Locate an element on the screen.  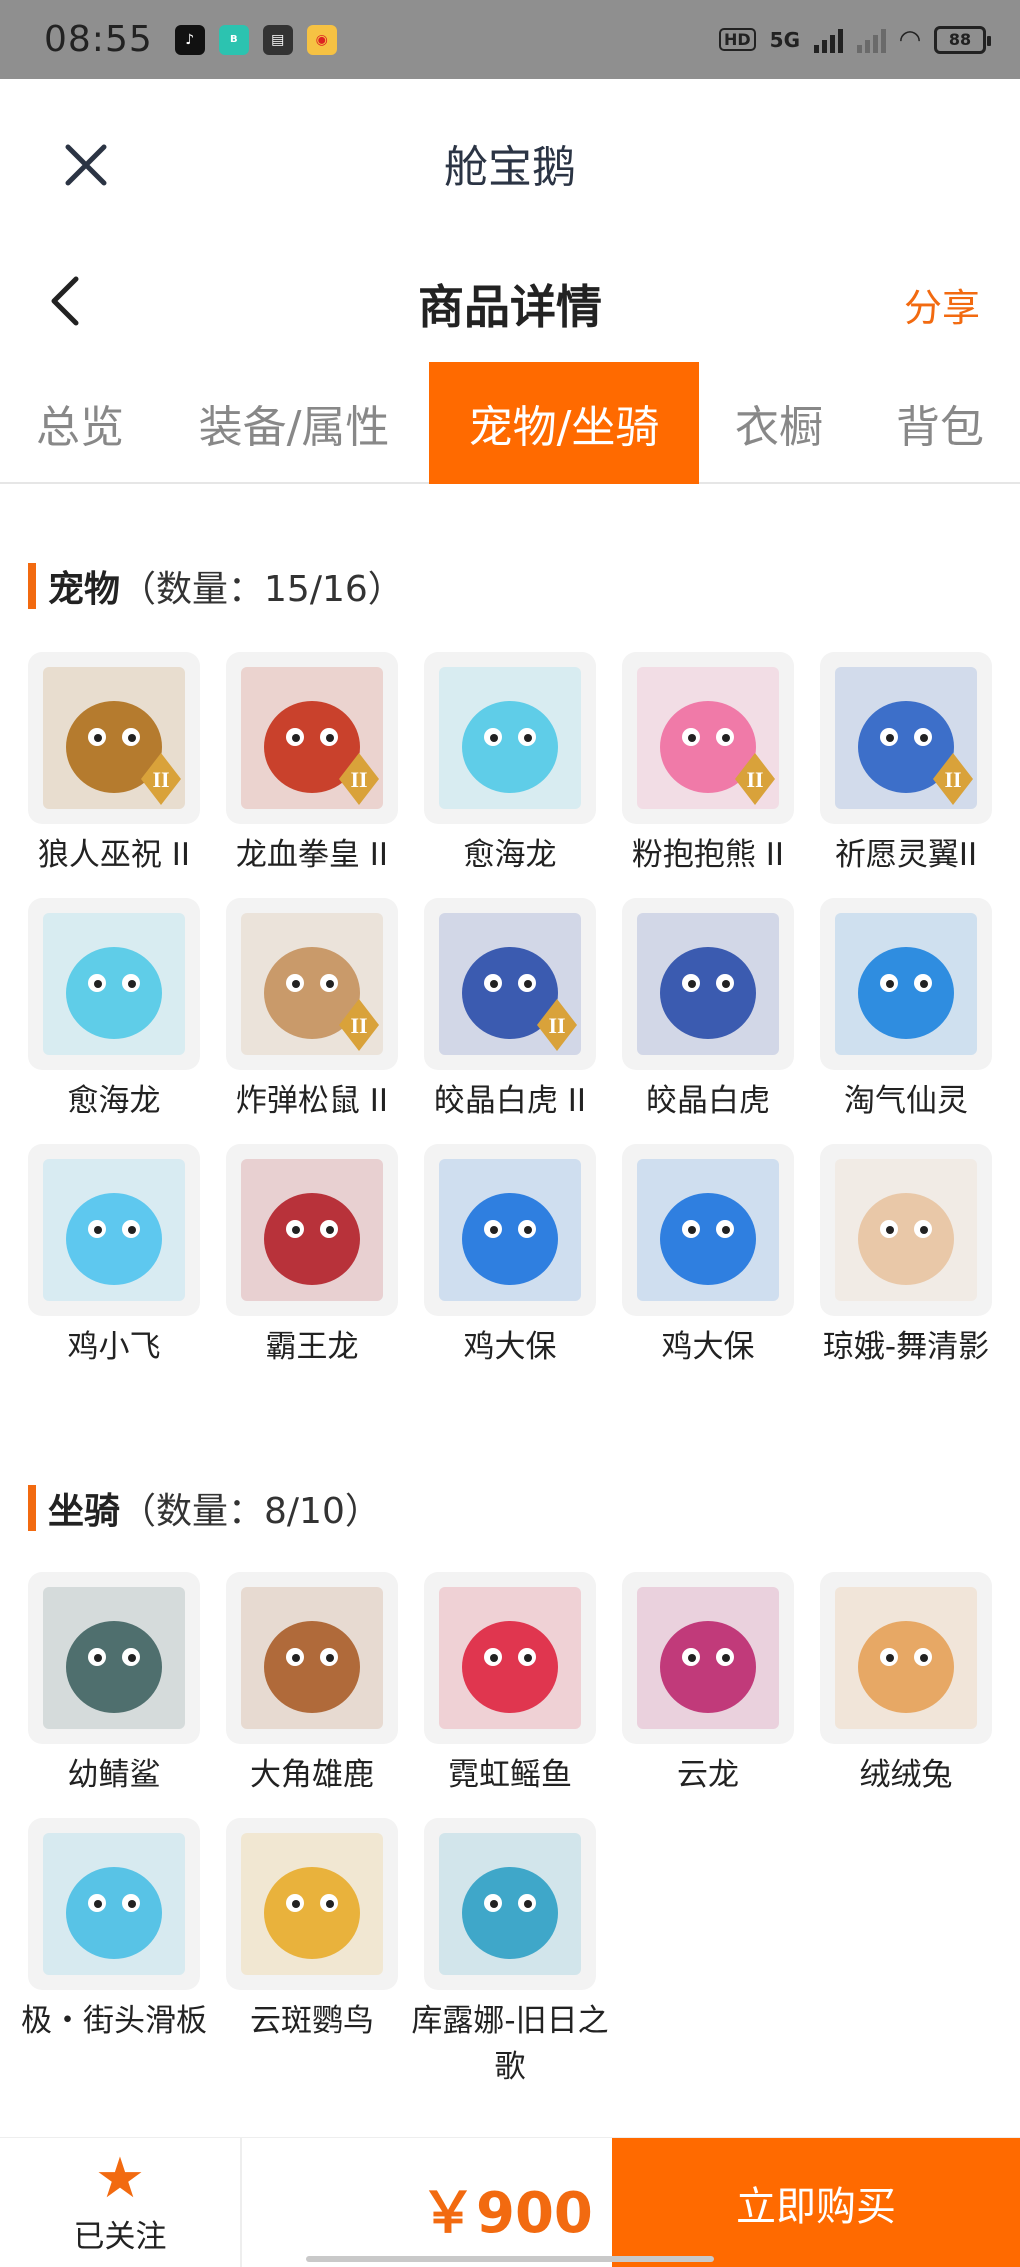
signal-secondary-icon is located at coordinates (871, 40).